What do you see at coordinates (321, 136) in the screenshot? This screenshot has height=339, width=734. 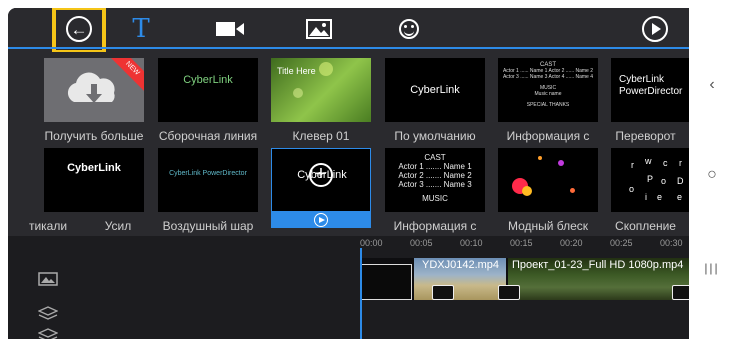 I see `template-label: Клевер 01` at bounding box center [321, 136].